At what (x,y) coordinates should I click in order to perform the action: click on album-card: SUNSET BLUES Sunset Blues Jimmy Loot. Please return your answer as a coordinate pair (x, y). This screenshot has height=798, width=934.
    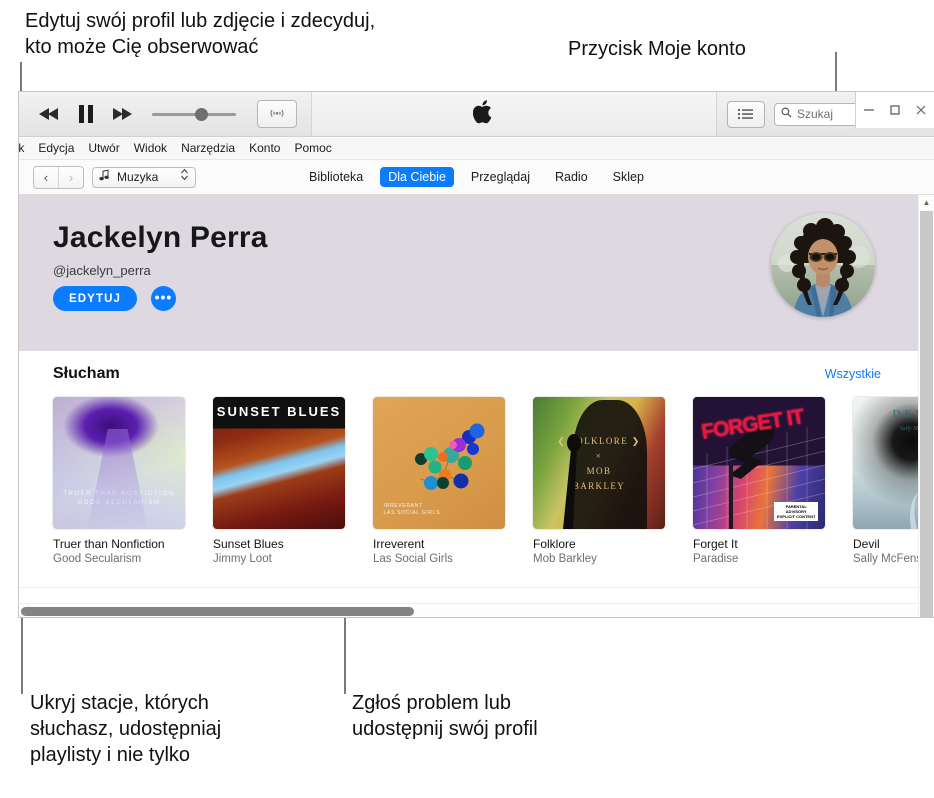
    Looking at the image, I should click on (279, 481).